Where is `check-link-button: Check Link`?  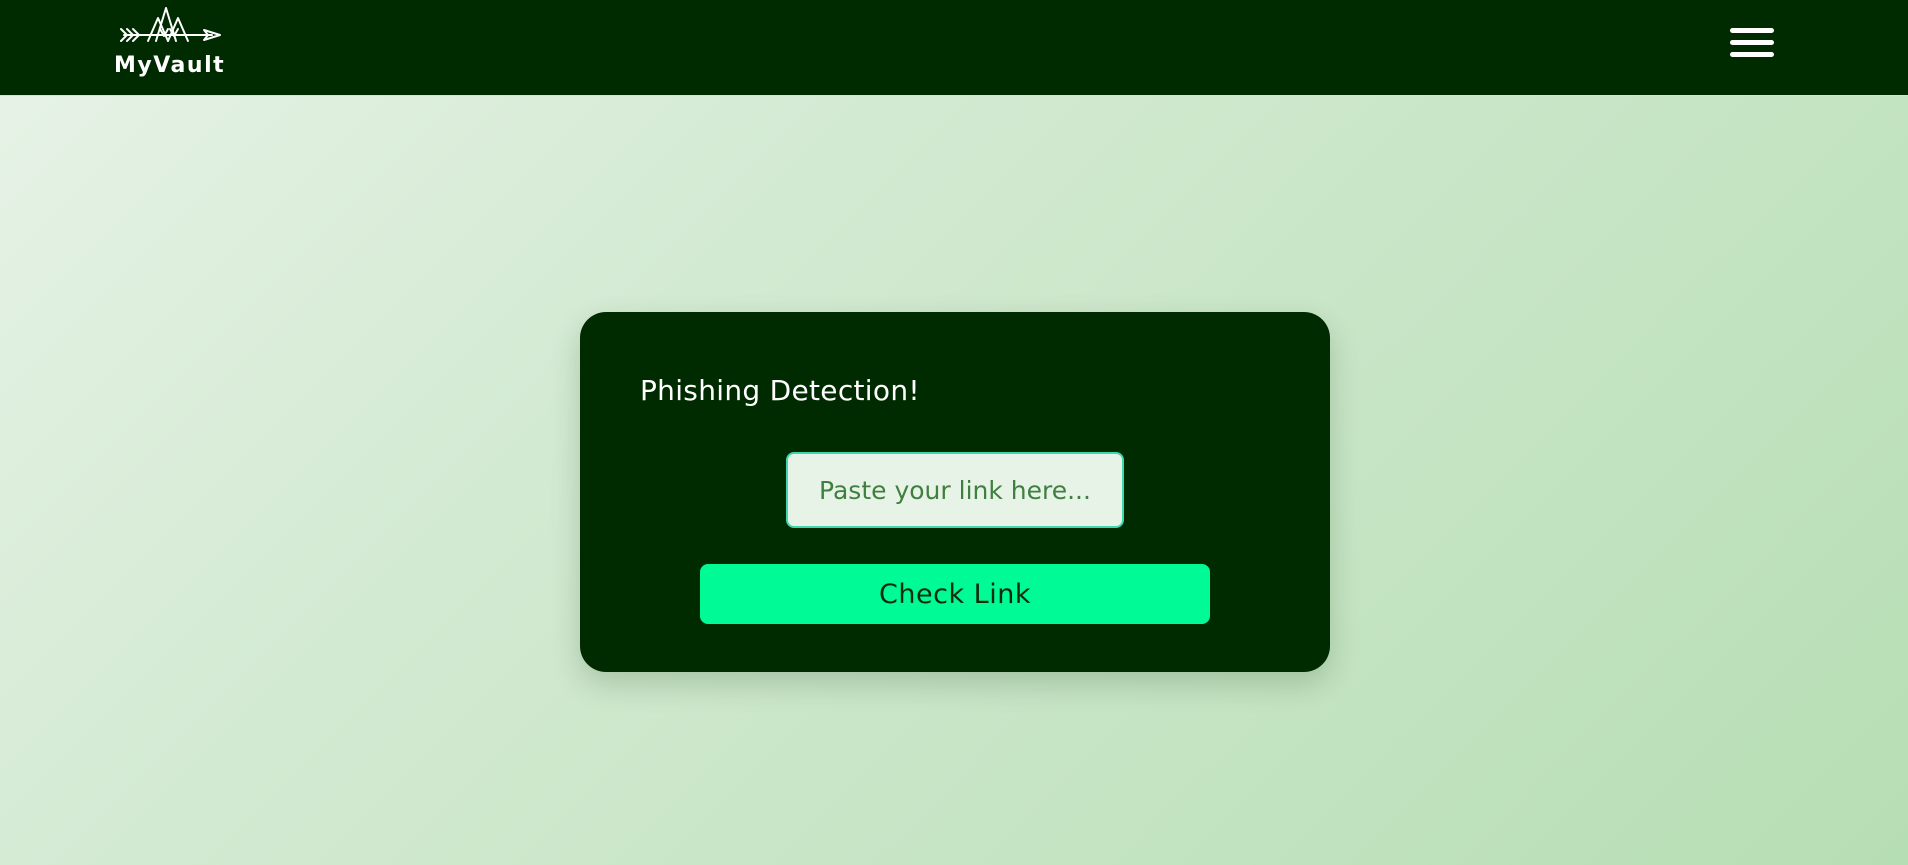
check-link-button: Check Link is located at coordinates (955, 594).